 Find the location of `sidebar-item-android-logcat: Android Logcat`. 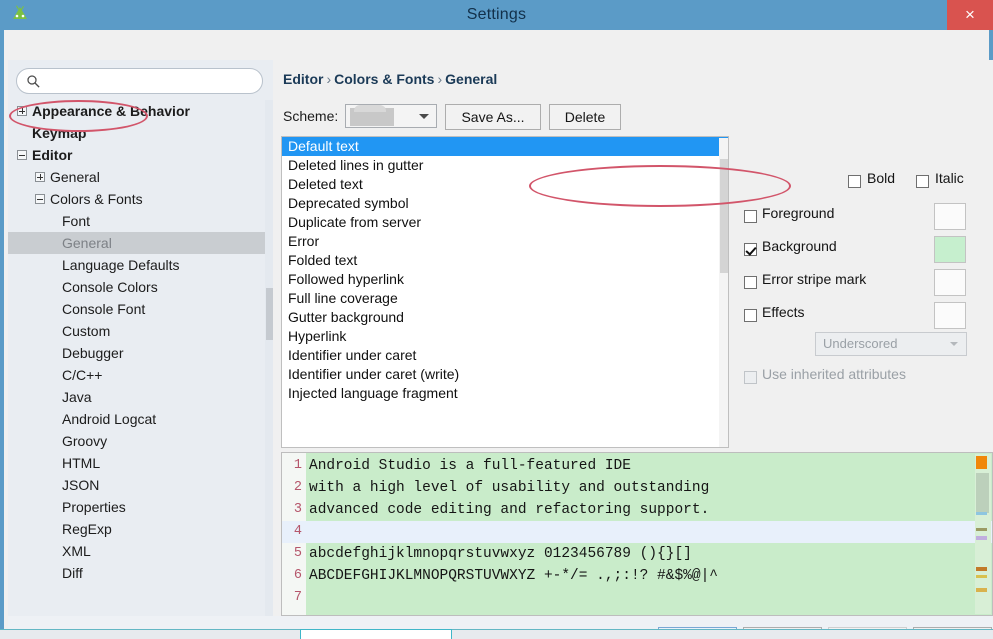

sidebar-item-android-logcat: Android Logcat is located at coordinates (136, 419).